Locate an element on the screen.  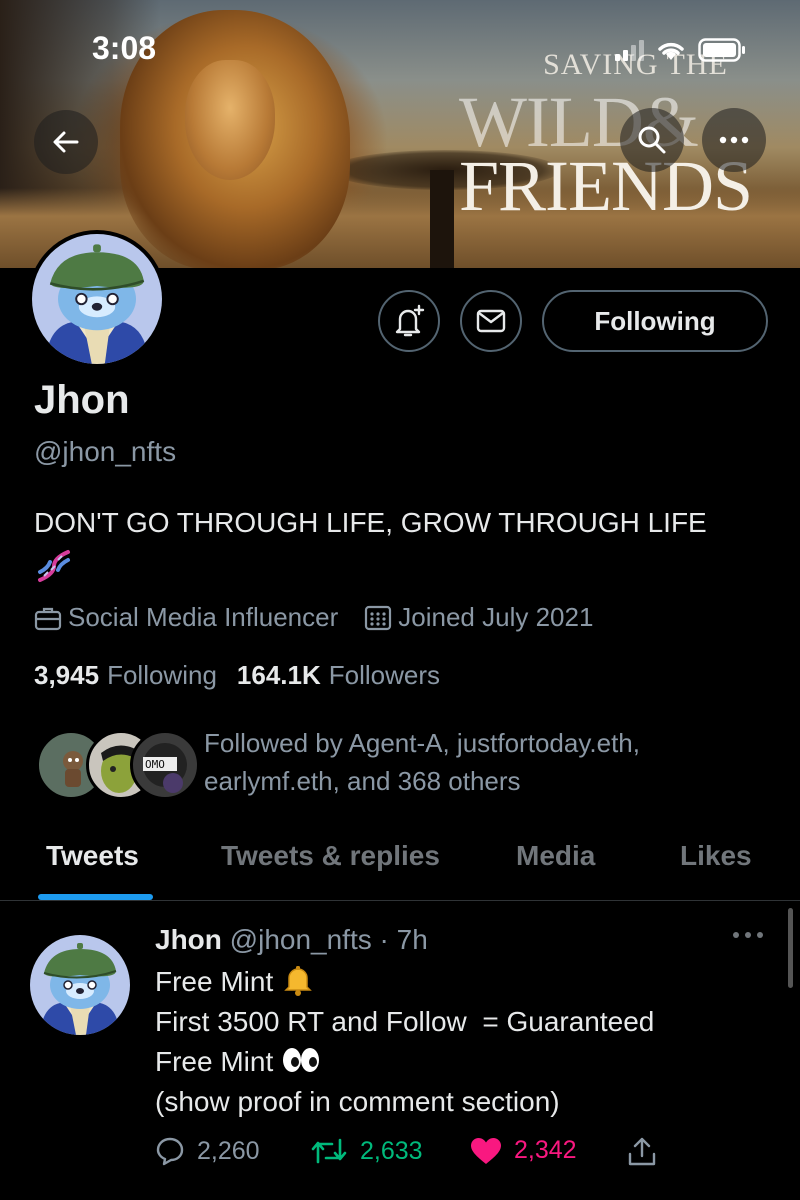
active-tab-indicator is located at coordinates (95, 897).